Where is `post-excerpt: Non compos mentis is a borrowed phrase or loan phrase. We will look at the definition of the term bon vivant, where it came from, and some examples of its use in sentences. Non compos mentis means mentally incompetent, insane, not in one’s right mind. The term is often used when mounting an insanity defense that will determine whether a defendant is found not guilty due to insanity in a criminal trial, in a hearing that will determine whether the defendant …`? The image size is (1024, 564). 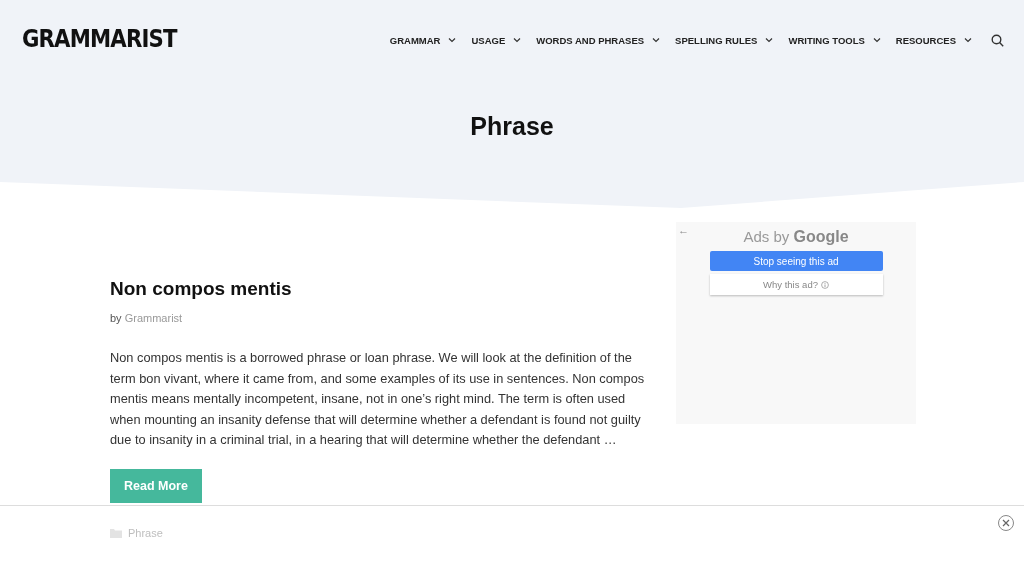
post-excerpt: Non compos mentis is a borrowed phrase or loan phrase. We will look at the definition of the term bon vivant, where it came from, and some examples of its use in sentences. Non compos mentis means mentally incompetent, insane, not in one’s right mind. The term is often used when mounting an insanity defense that will determine whether a defendant is found not guilty due to insanity in a criminal trial, in a hearing that will determine whether the defendant … is located at coordinates (378, 399).